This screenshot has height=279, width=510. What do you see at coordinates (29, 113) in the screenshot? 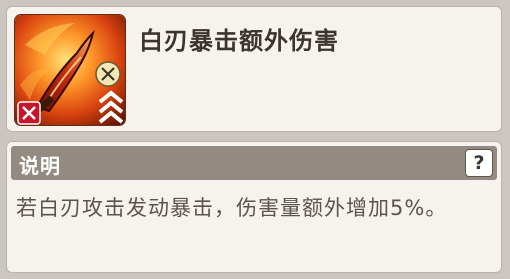
I see `disabled-swords-icon` at bounding box center [29, 113].